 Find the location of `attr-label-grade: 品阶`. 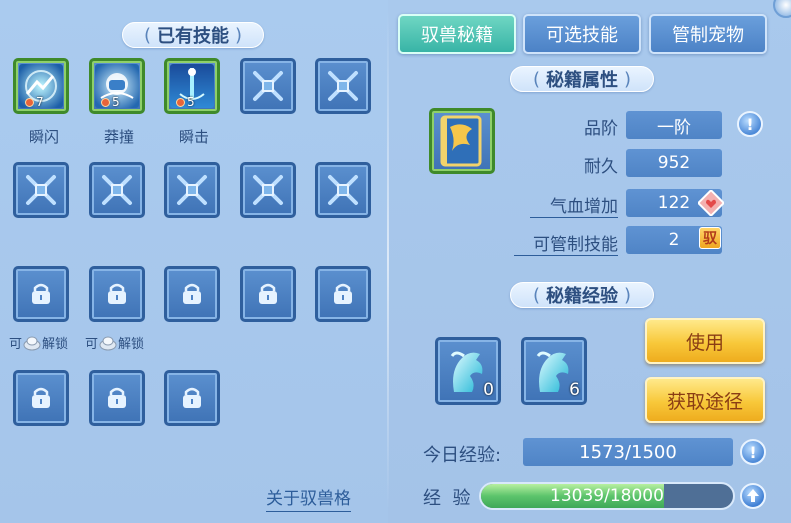

attr-label-grade: 品阶 is located at coordinates (601, 129).